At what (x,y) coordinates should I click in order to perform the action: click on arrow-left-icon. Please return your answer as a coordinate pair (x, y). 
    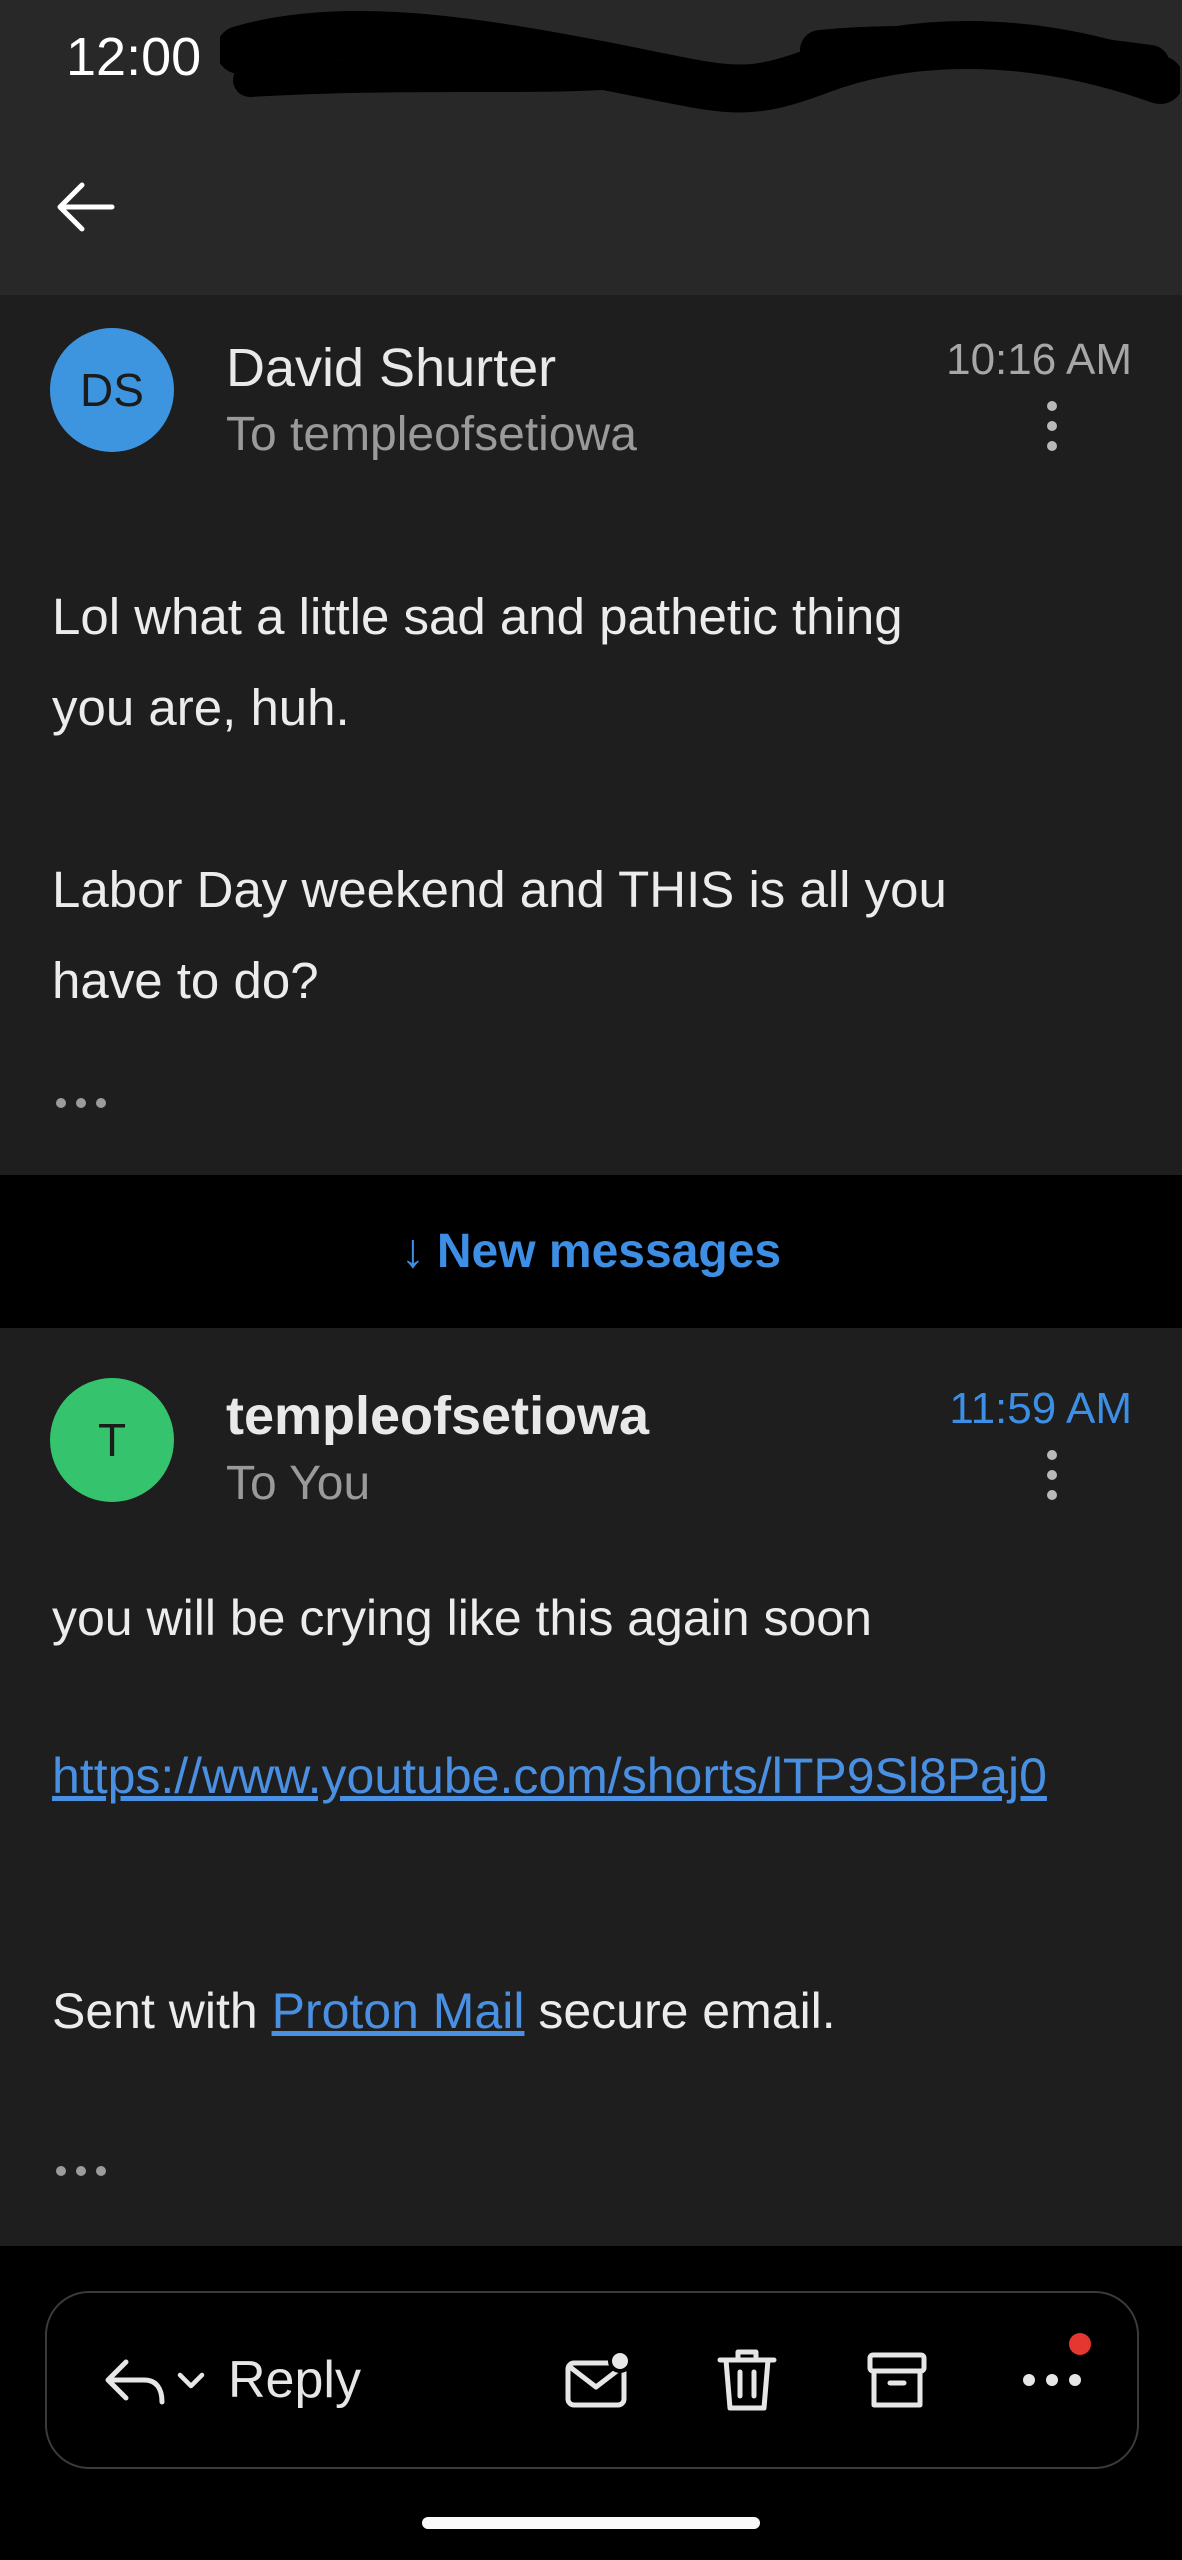
    Looking at the image, I should click on (87, 207).